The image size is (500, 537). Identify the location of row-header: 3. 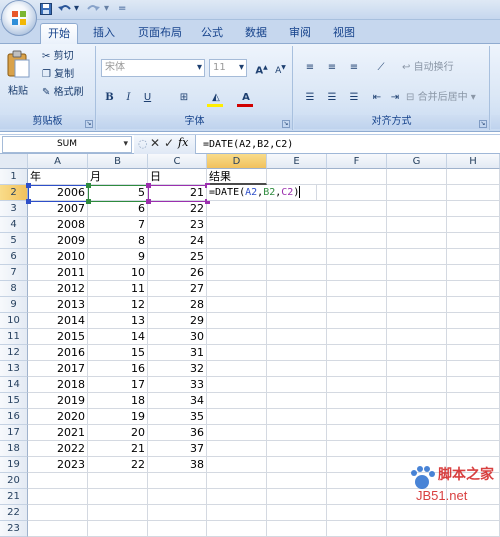
(14, 209).